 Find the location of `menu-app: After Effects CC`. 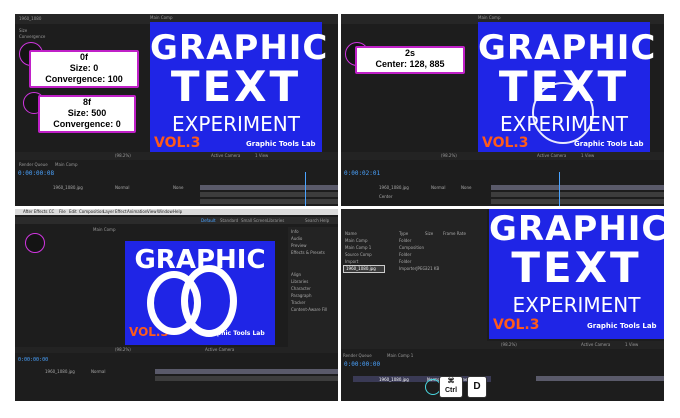

menu-app: After Effects CC is located at coordinates (38, 211).